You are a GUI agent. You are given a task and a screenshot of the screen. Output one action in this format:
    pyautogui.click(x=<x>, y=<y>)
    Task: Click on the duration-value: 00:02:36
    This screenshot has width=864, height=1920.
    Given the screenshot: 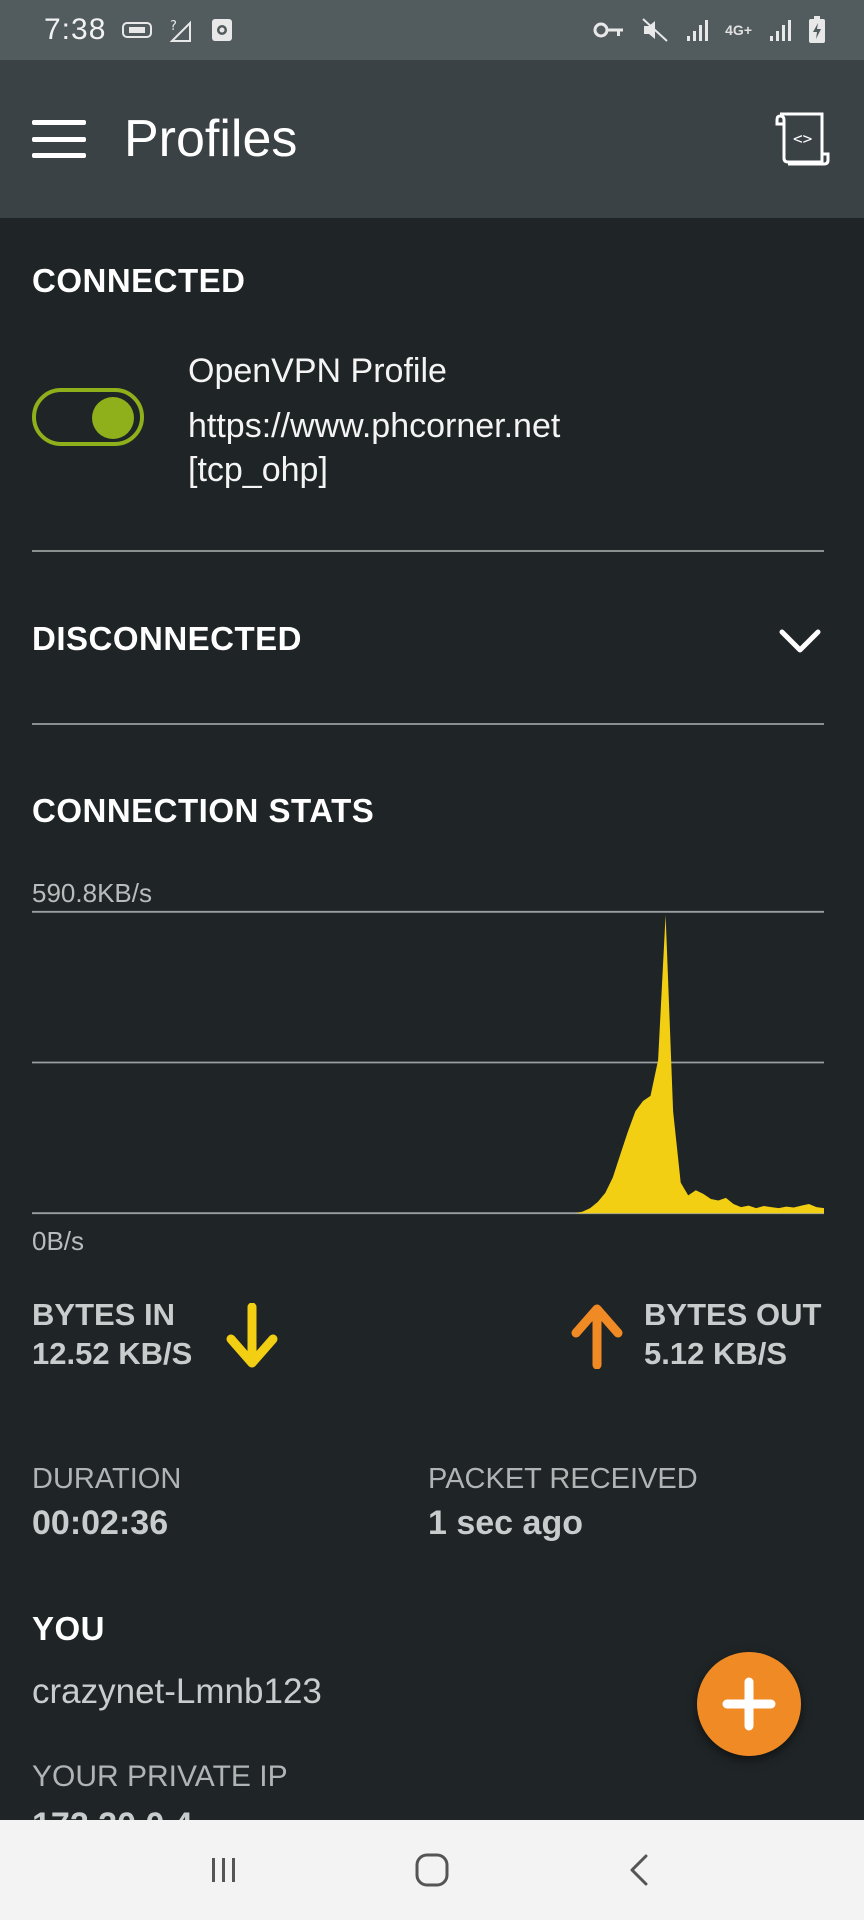 What is the action you would take?
    pyautogui.click(x=100, y=1523)
    